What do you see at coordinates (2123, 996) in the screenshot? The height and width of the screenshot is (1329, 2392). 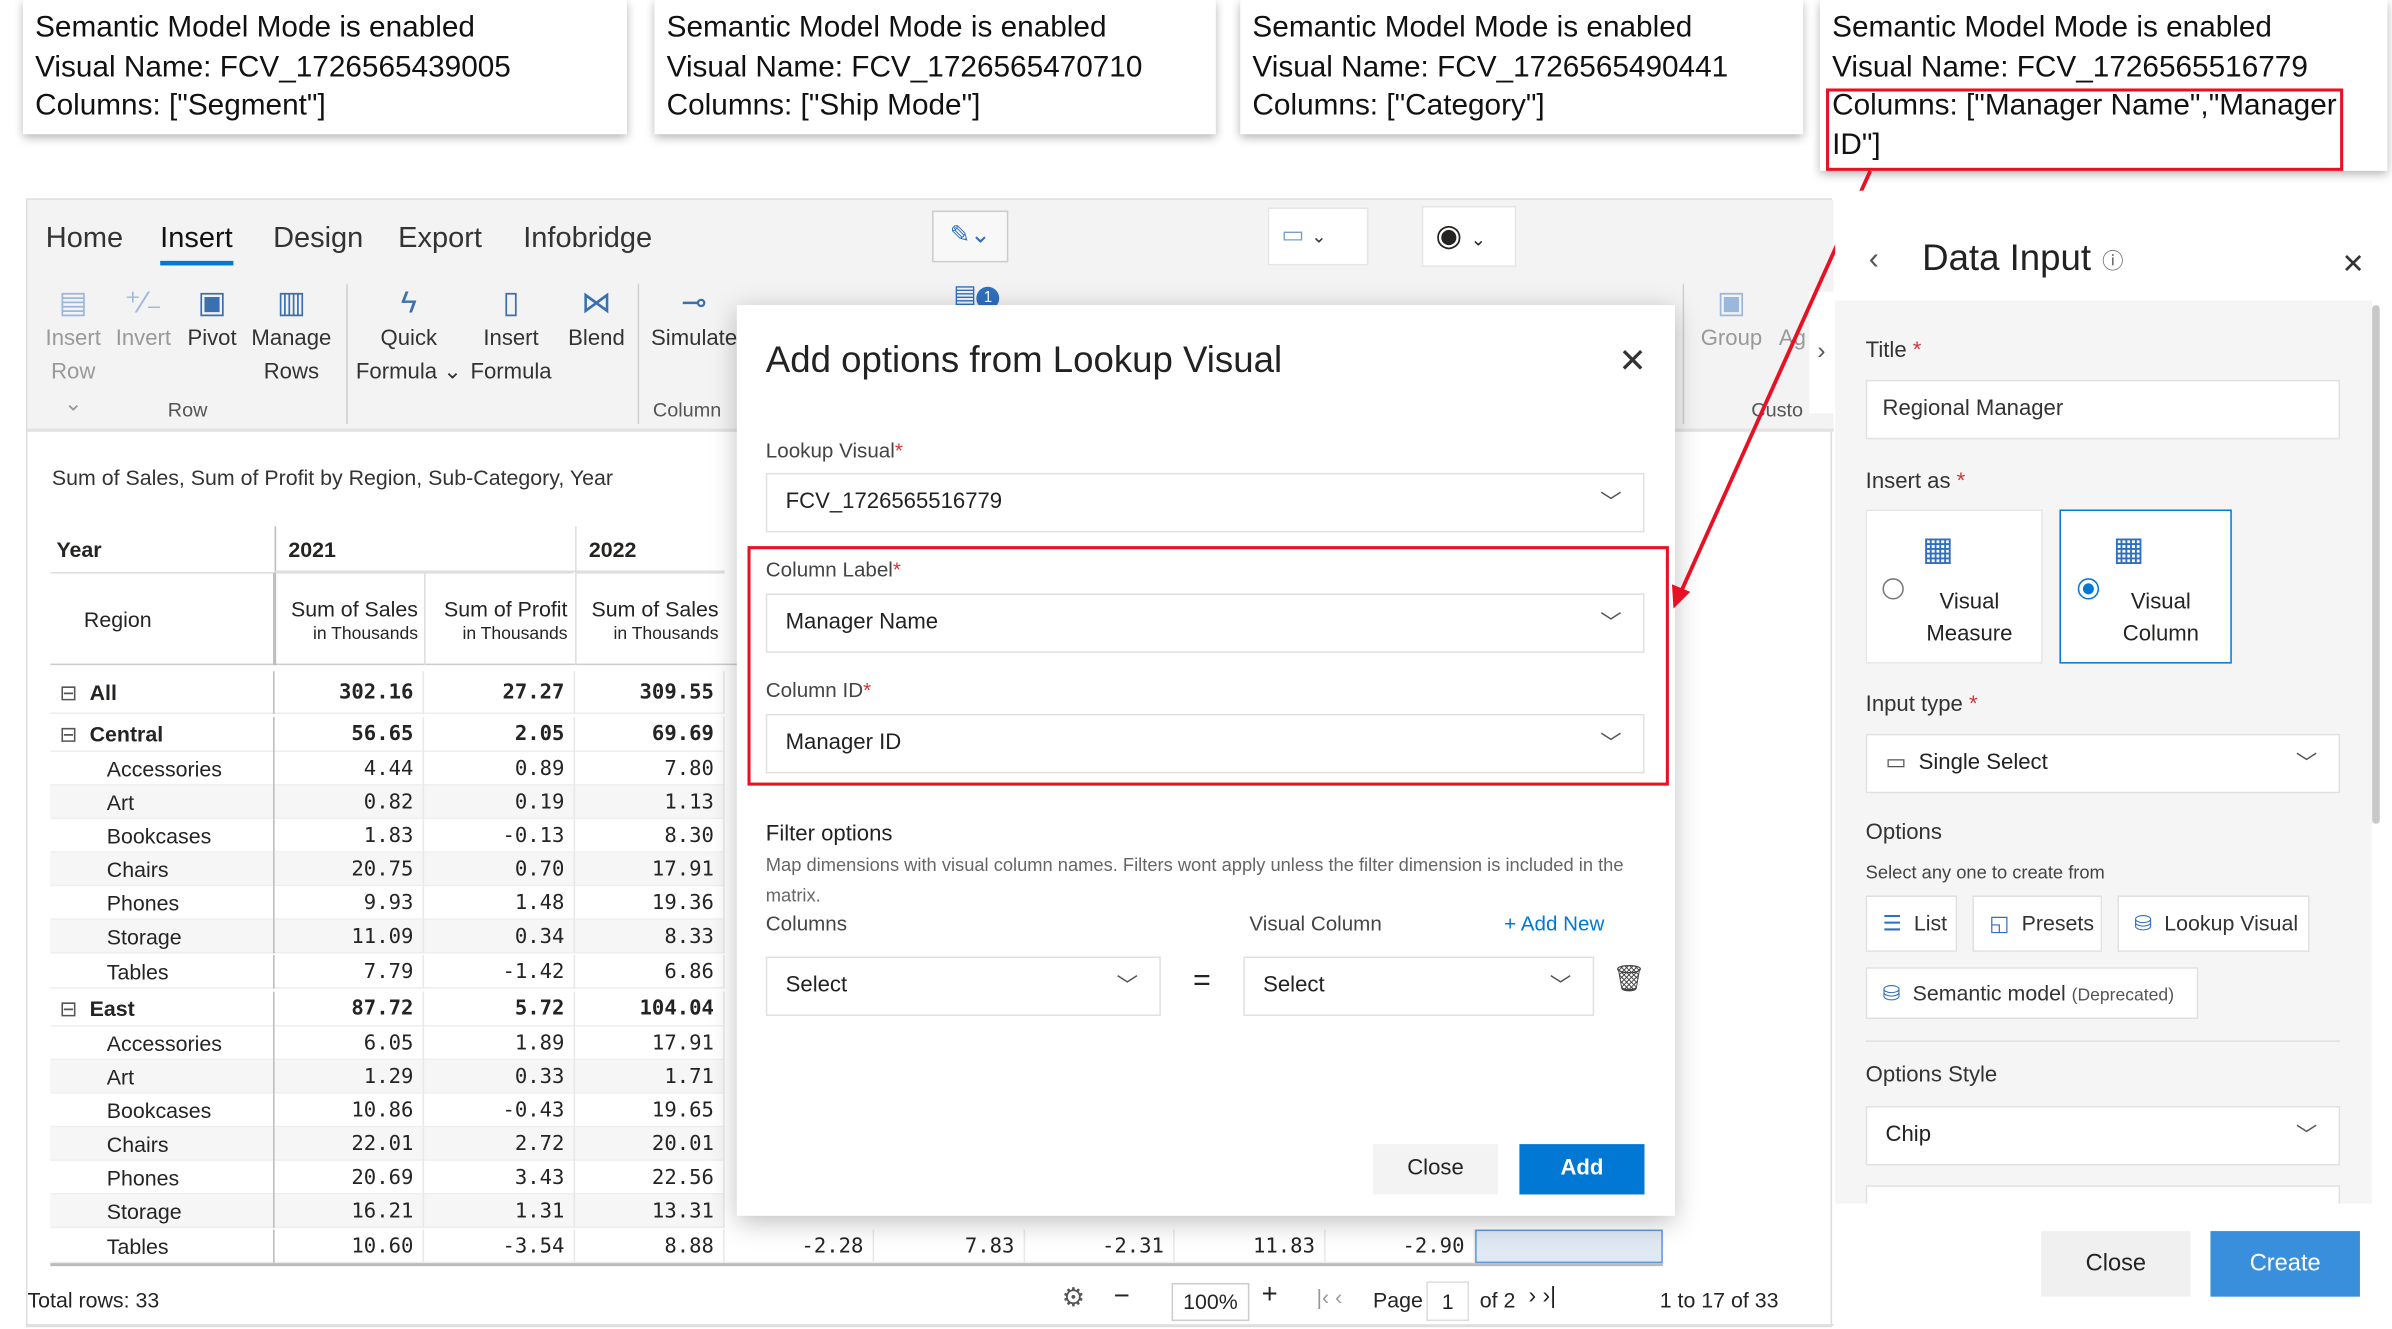 I see `deprecated-tag: (Deprecated)` at bounding box center [2123, 996].